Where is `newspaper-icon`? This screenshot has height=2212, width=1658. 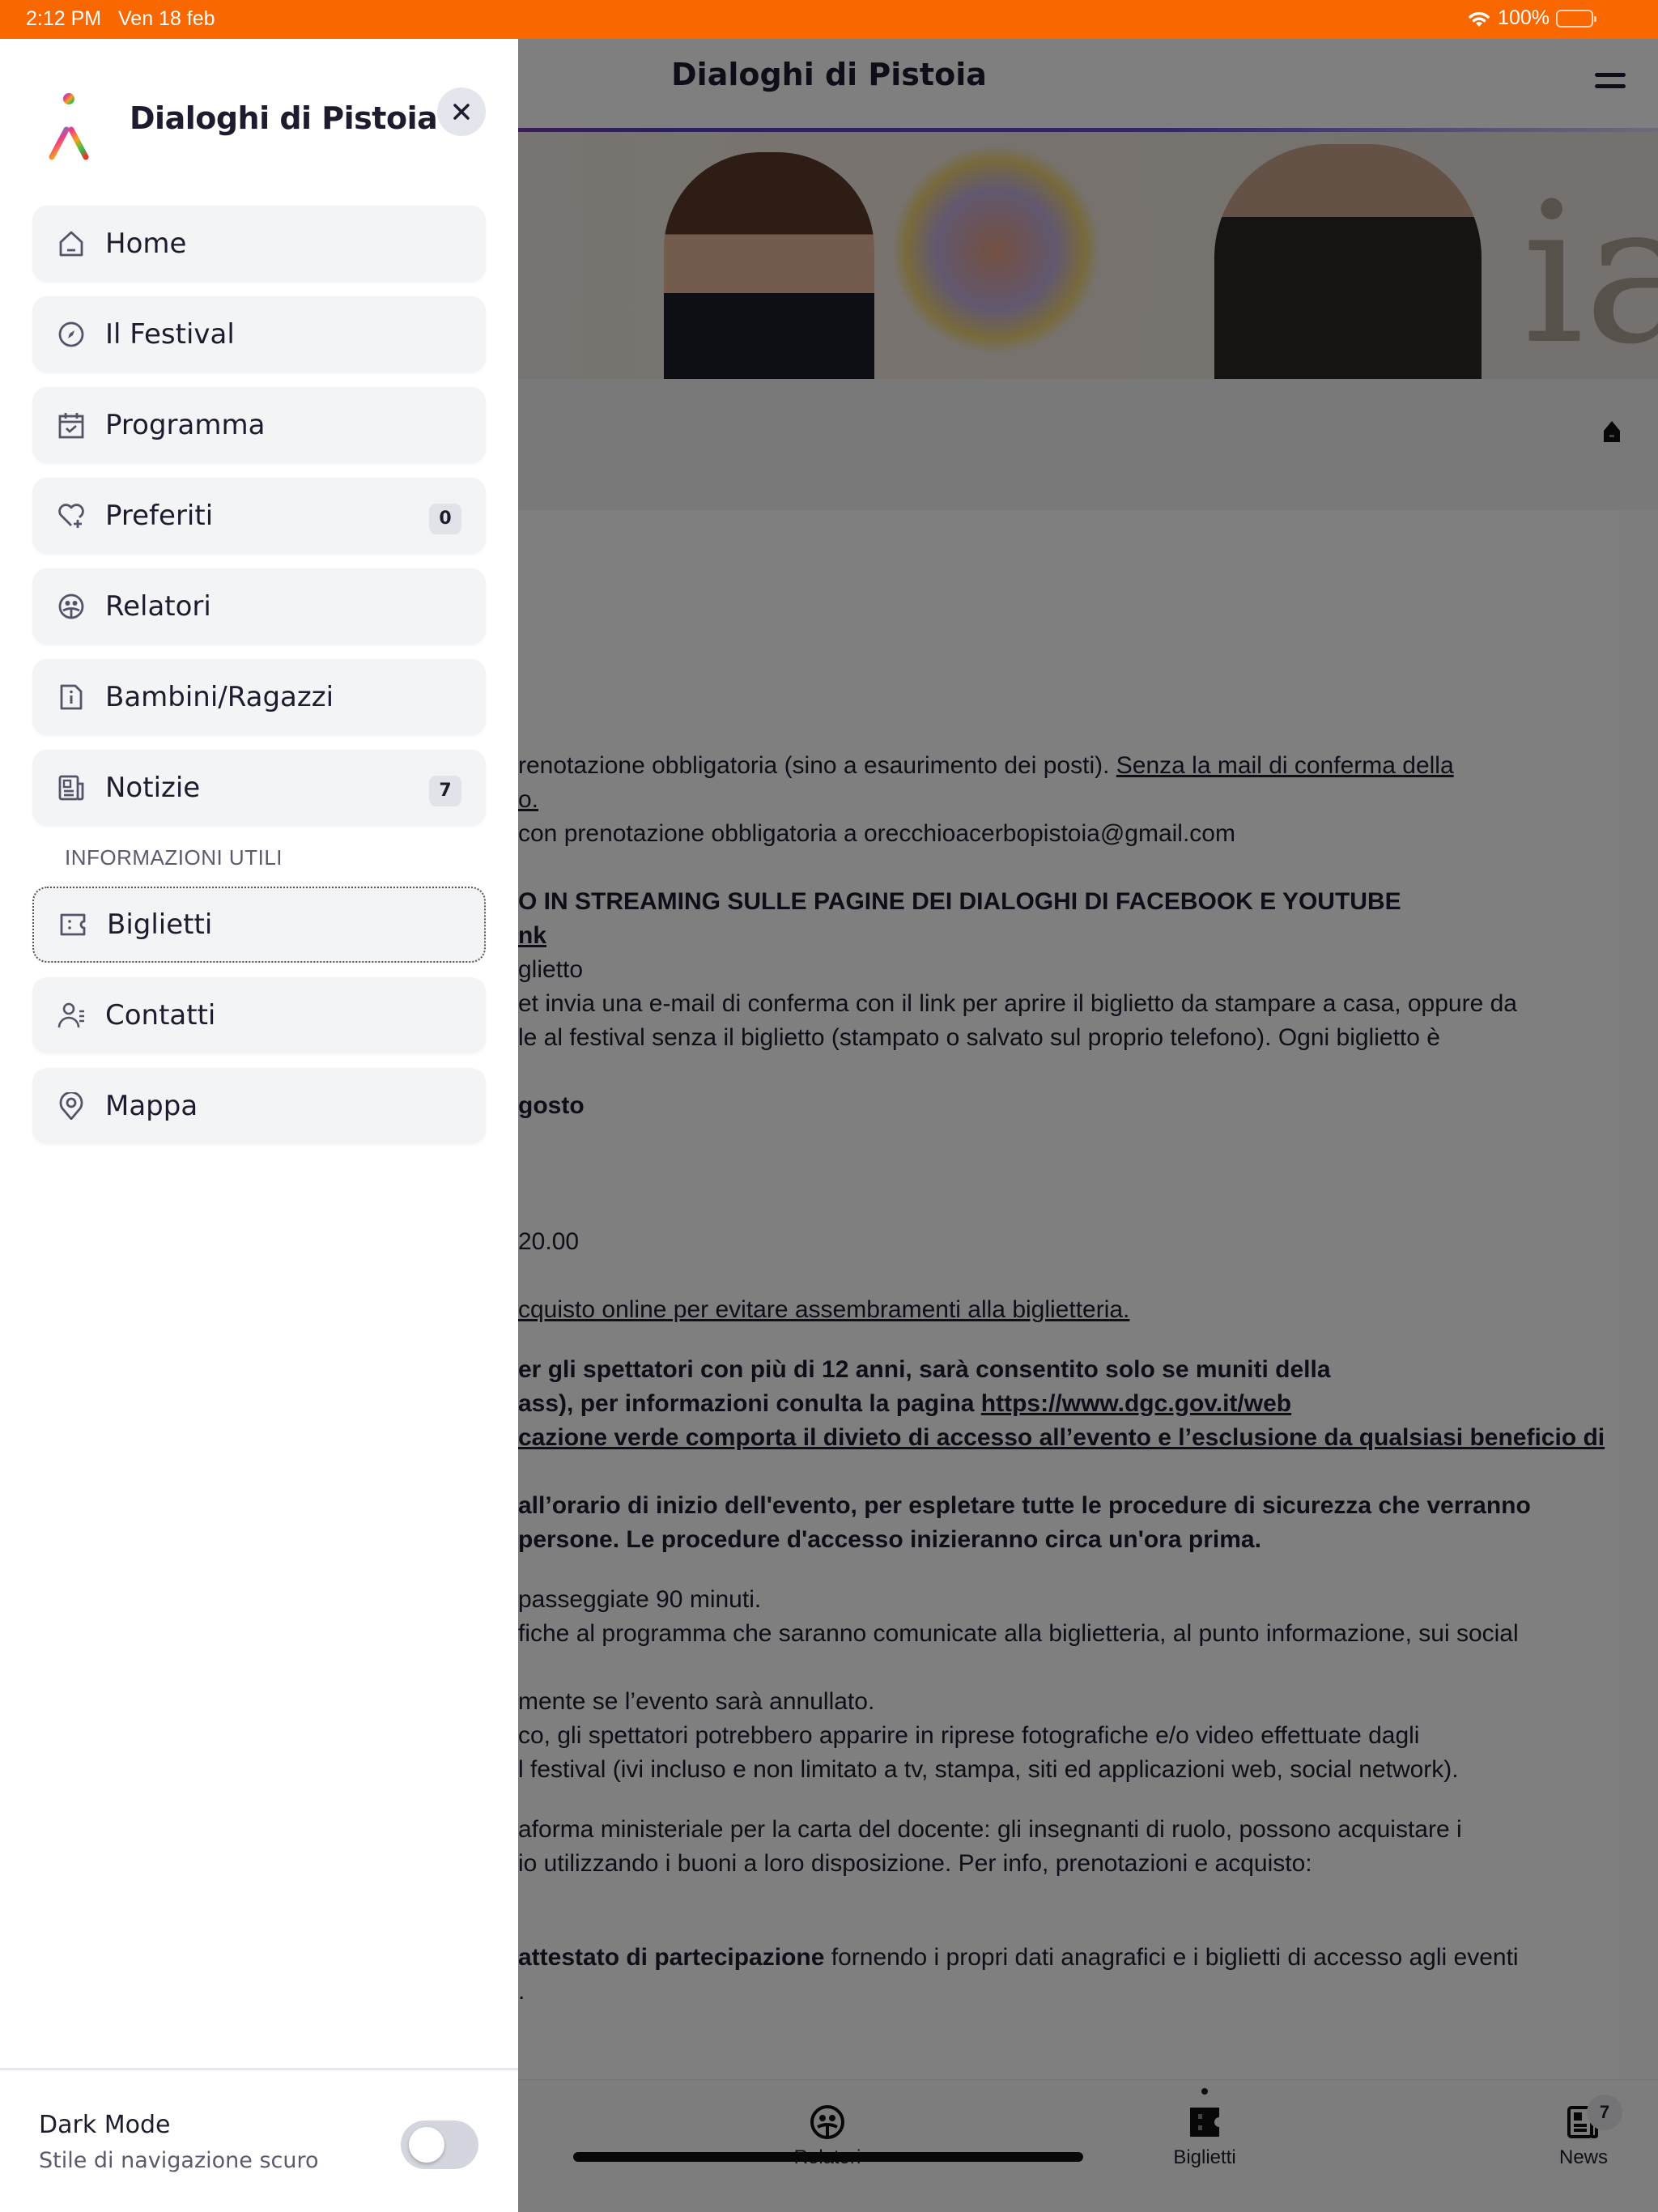 newspaper-icon is located at coordinates (71, 787).